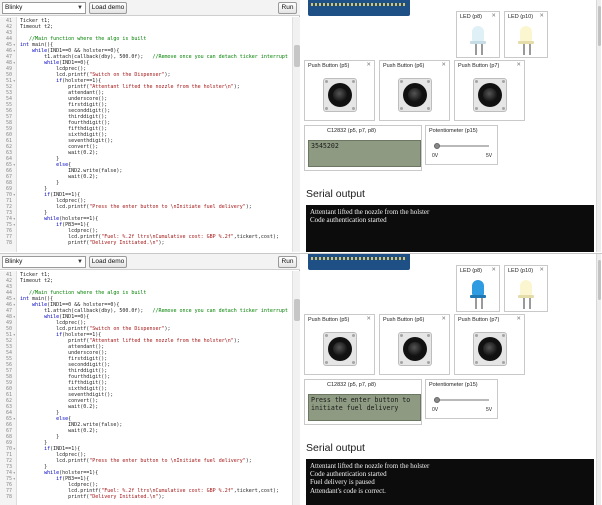 This screenshot has width=602, height=505. I want to click on led-bulb, so click(478, 287).